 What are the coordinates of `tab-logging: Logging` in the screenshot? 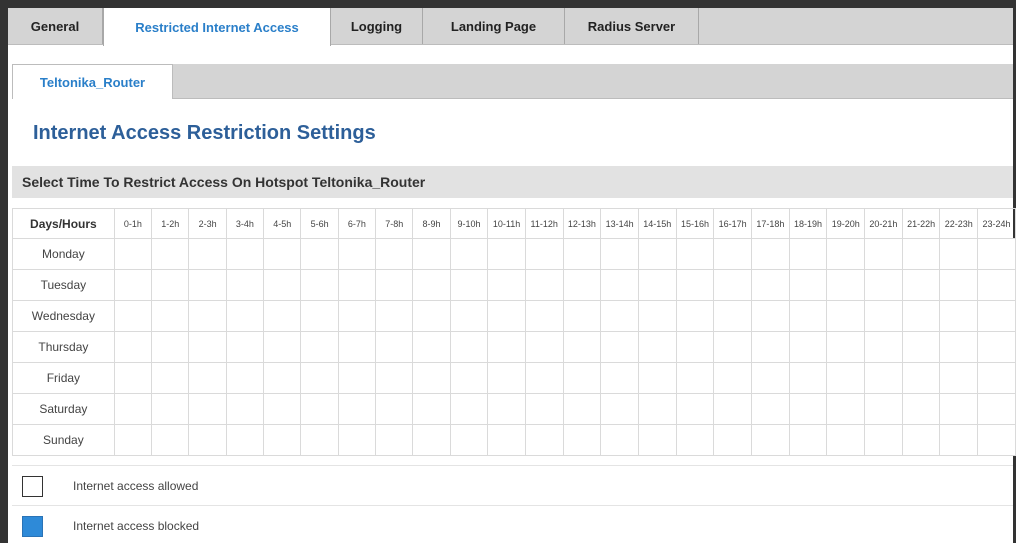 It's located at (377, 26).